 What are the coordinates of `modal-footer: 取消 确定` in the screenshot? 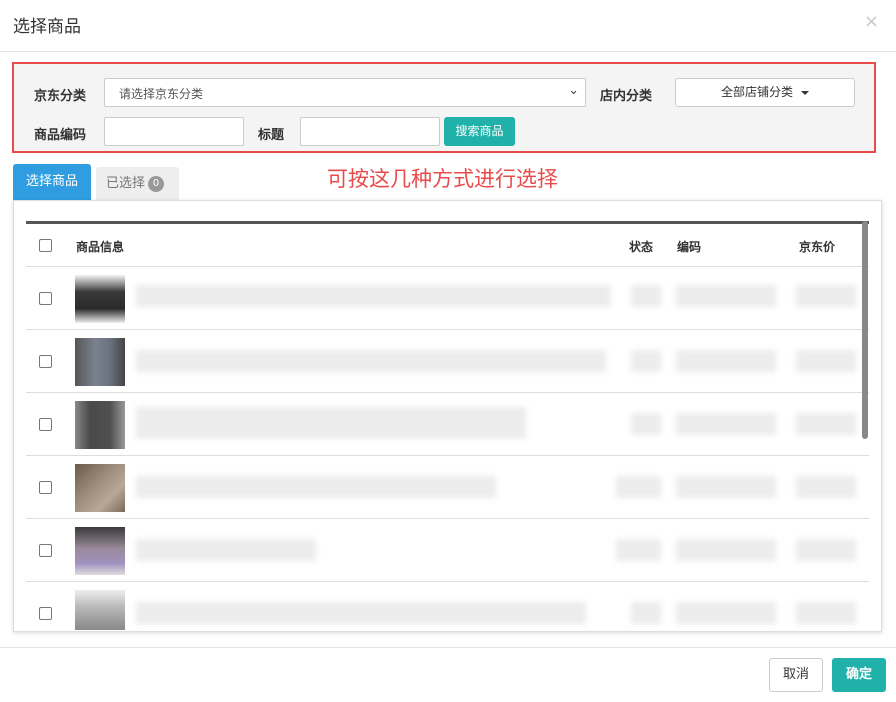 It's located at (448, 674).